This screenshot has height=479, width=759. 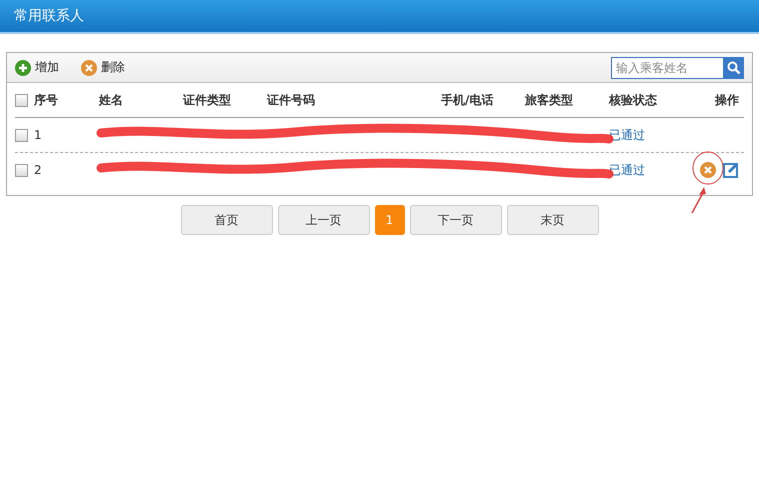 What do you see at coordinates (324, 220) in the screenshot?
I see `page-button: 上一页` at bounding box center [324, 220].